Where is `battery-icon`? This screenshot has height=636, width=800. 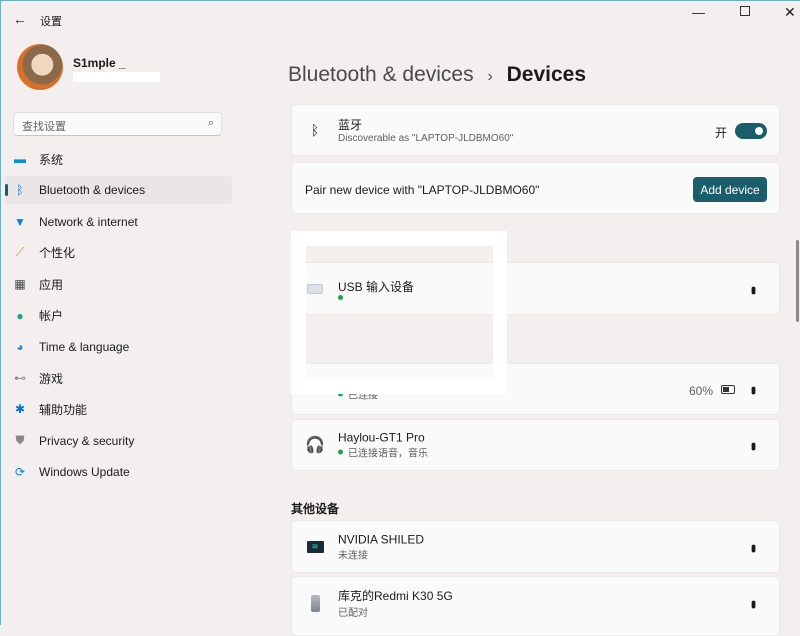 battery-icon is located at coordinates (728, 389).